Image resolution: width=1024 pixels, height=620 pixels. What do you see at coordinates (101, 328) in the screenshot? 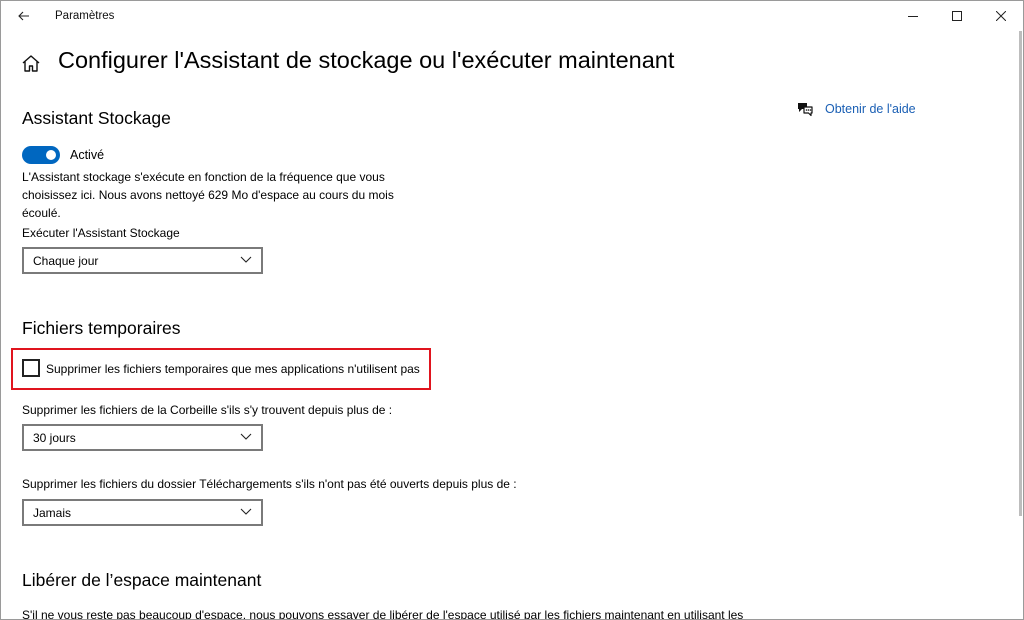
I see `section-title-temp-files: Fichiers temporaires` at bounding box center [101, 328].